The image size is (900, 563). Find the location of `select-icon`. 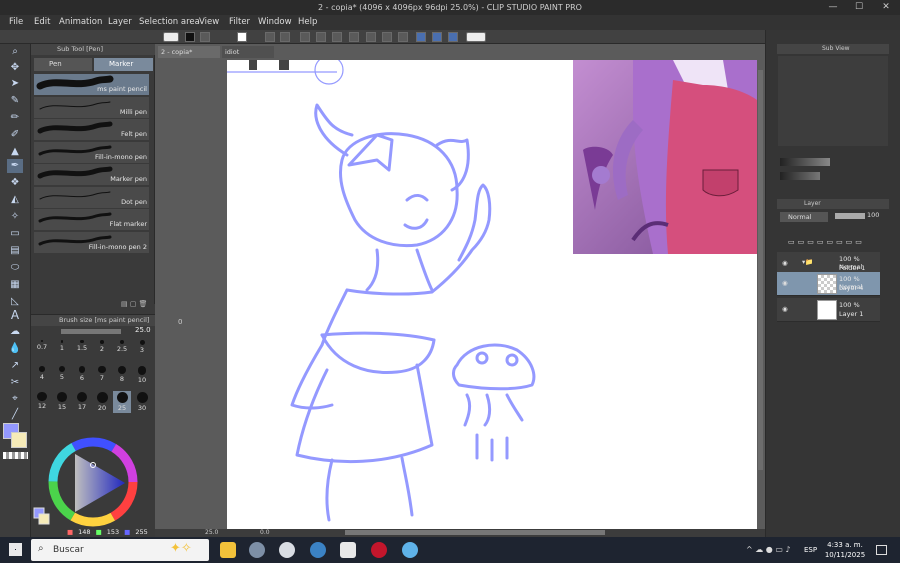

select-icon is located at coordinates (321, 37).